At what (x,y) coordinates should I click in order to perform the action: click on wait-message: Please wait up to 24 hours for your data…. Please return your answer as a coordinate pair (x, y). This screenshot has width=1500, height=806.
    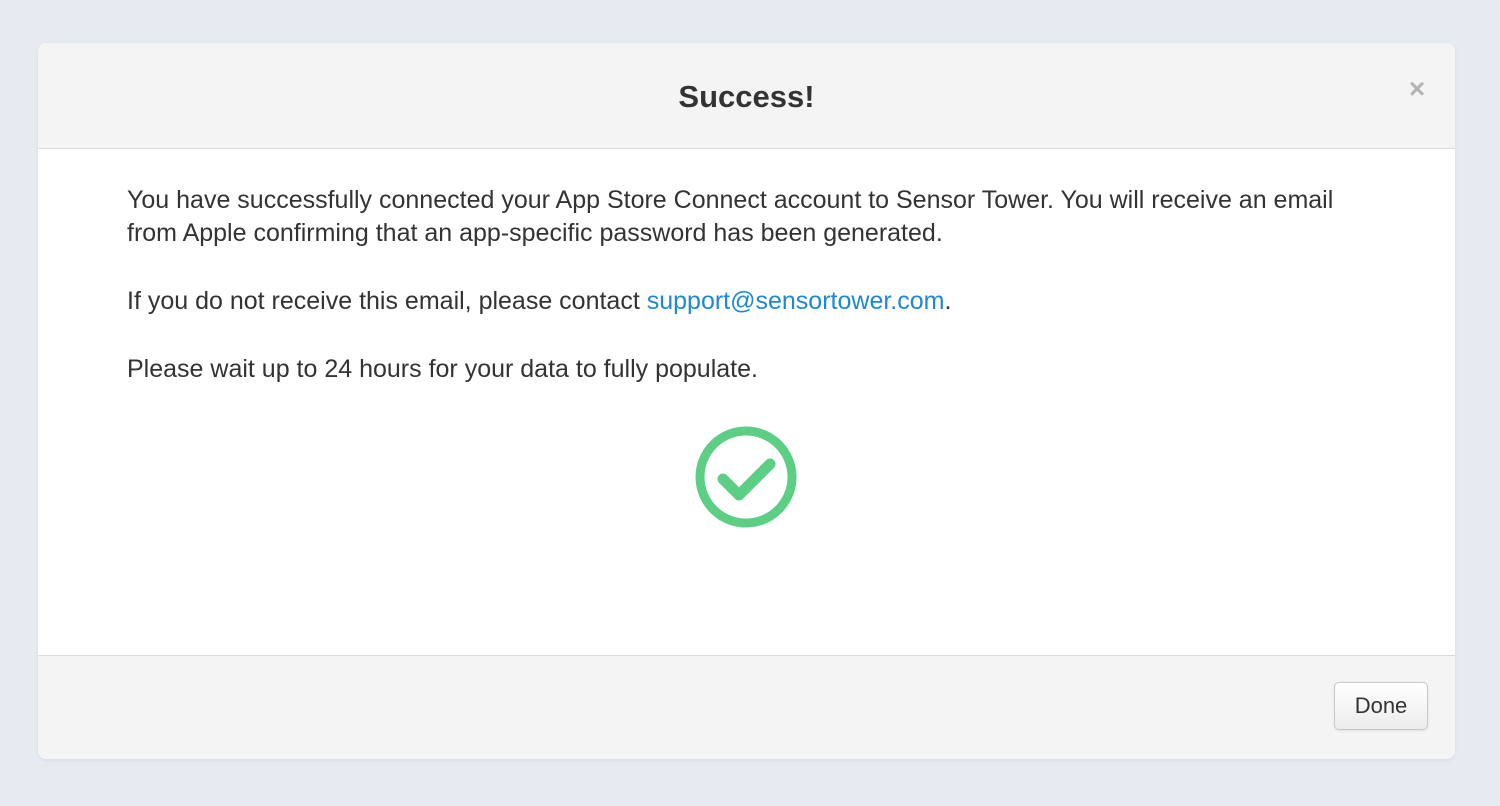
    Looking at the image, I should click on (442, 369).